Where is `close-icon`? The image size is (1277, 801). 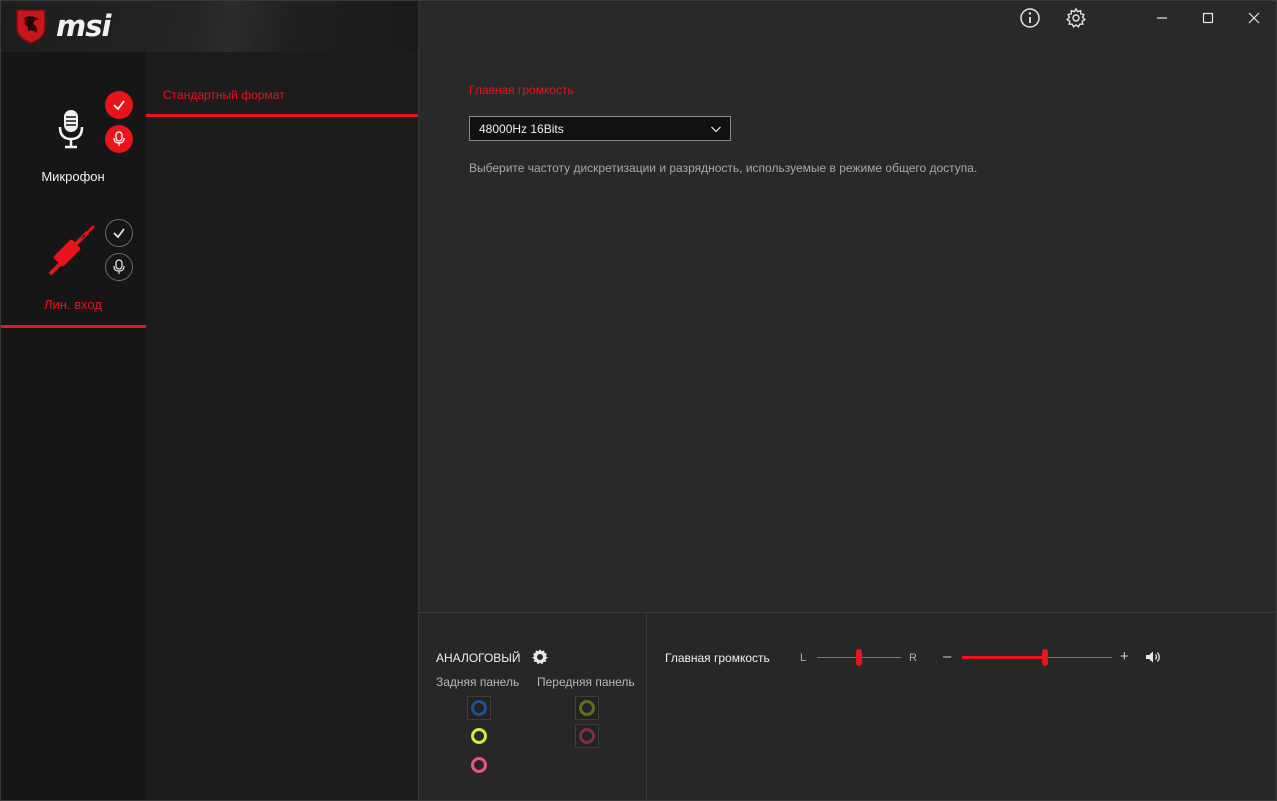
close-icon is located at coordinates (1254, 18).